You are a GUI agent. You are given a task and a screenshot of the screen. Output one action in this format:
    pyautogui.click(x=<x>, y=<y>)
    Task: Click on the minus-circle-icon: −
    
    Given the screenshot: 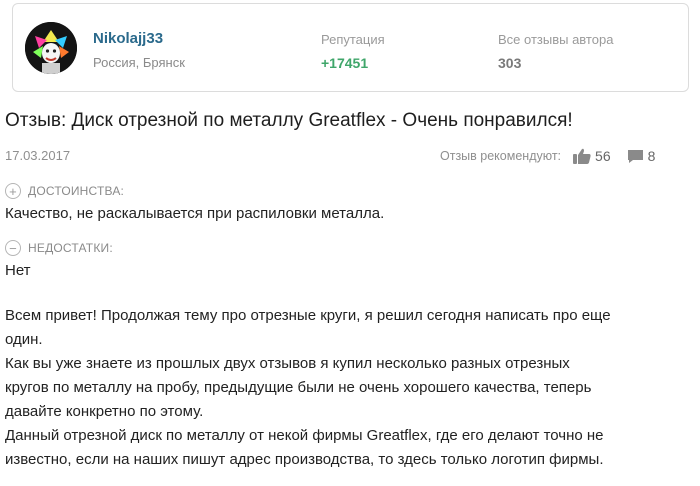 What is the action you would take?
    pyautogui.click(x=13, y=248)
    